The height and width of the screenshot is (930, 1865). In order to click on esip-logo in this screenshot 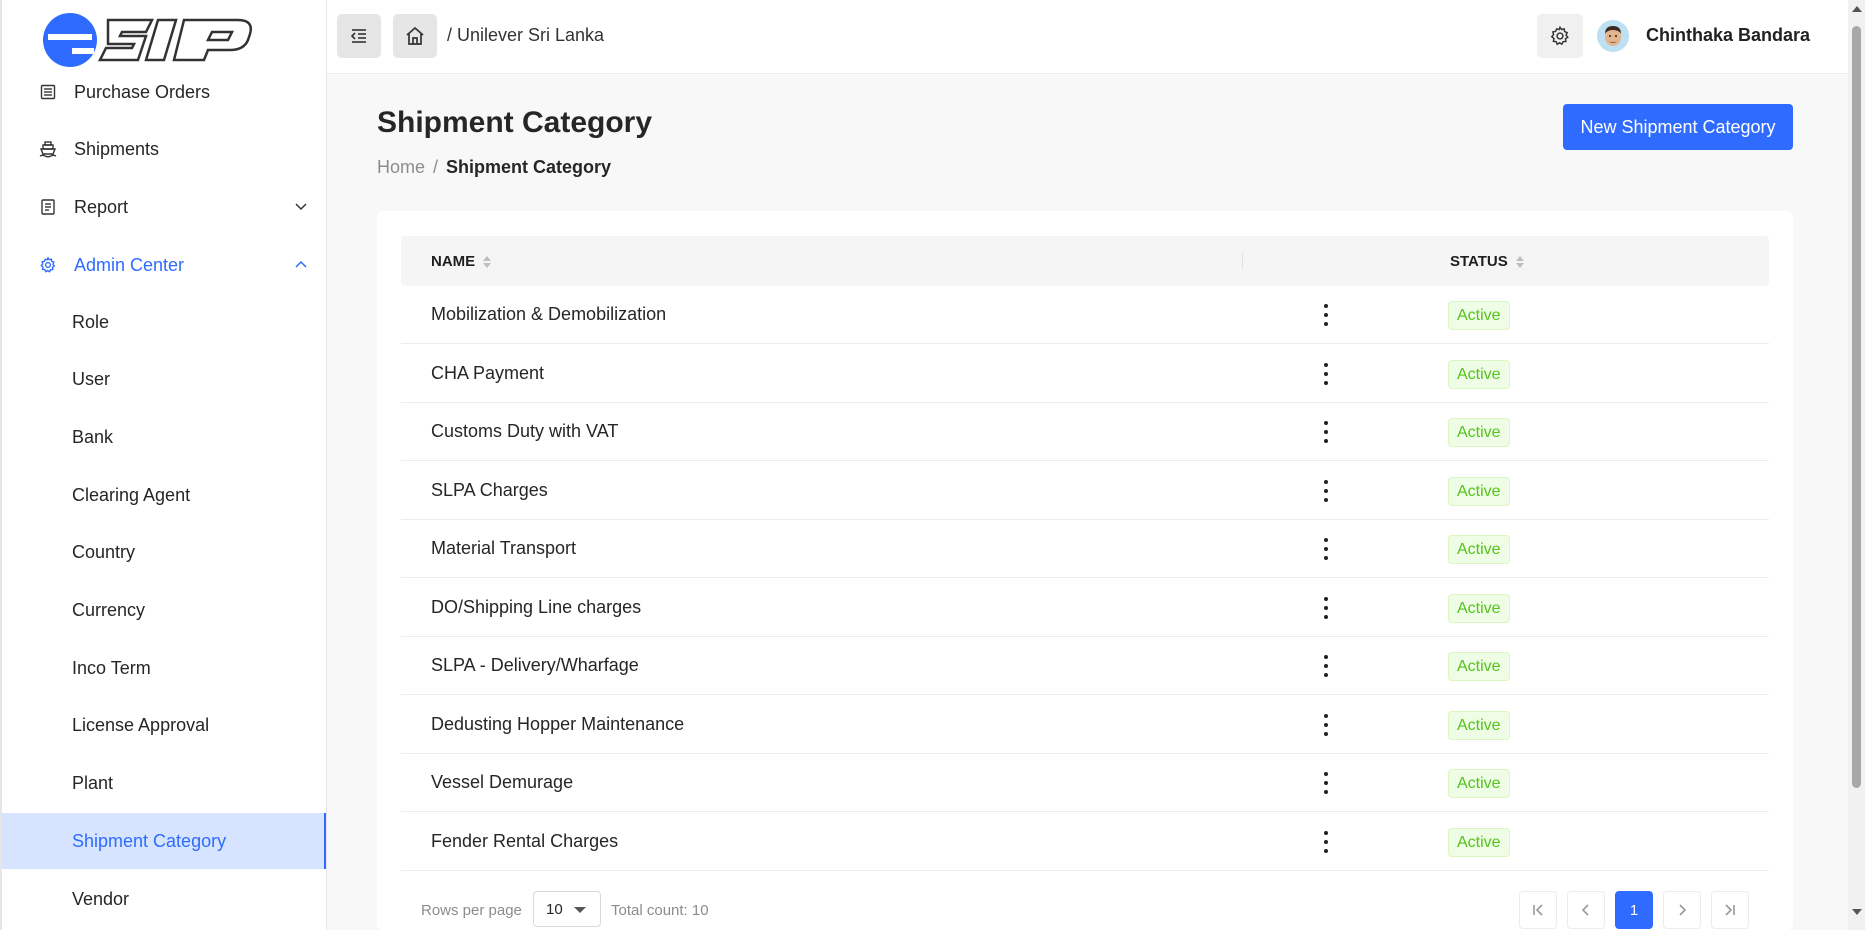, I will do `click(152, 40)`.